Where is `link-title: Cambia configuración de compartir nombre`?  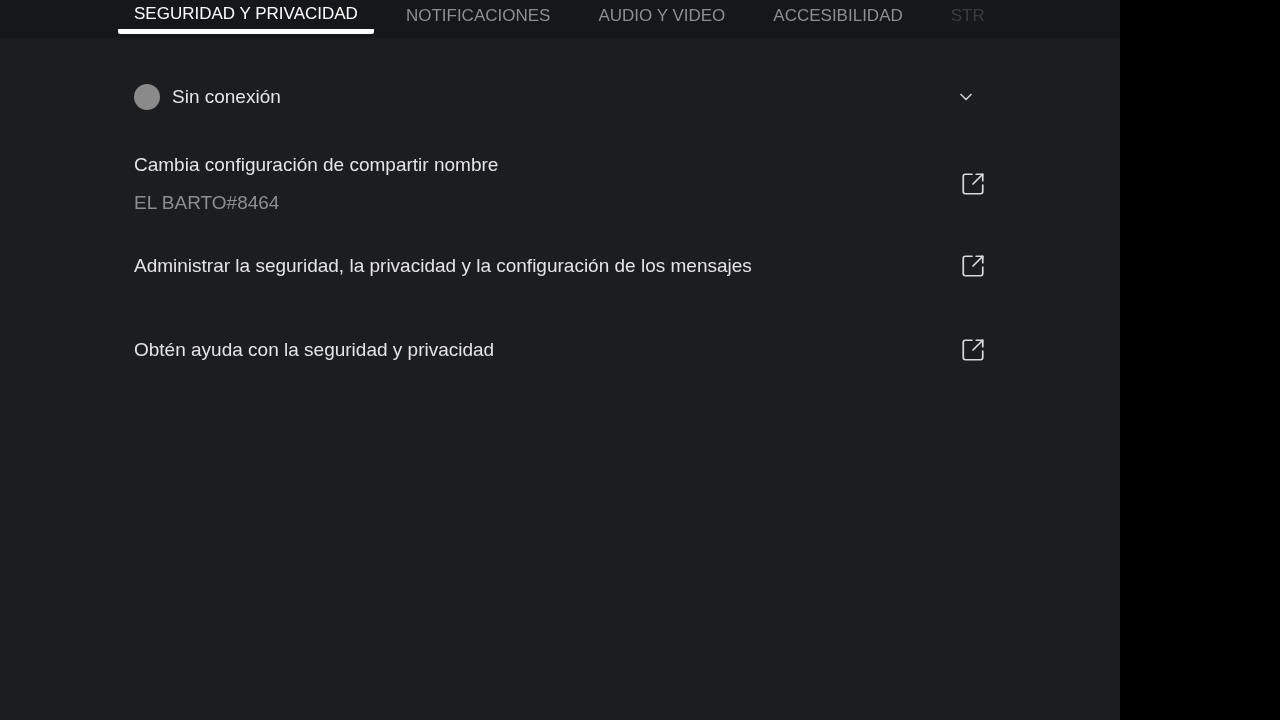
link-title: Cambia configuración de compartir nombre is located at coordinates (317, 164).